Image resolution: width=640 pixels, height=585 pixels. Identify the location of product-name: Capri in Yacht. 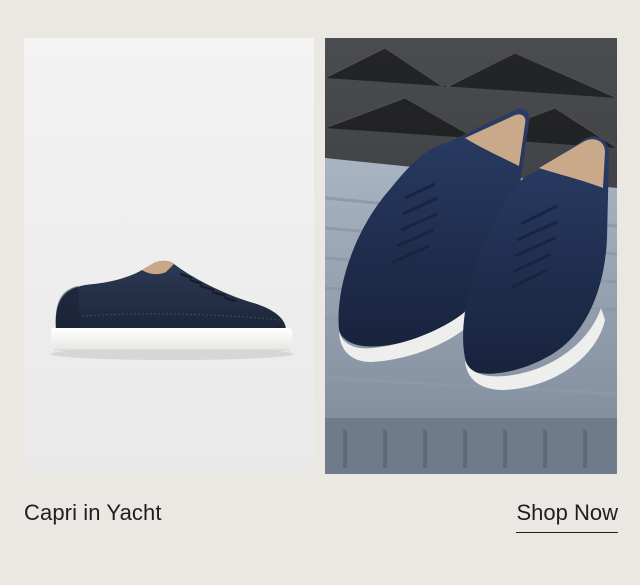
(93, 512).